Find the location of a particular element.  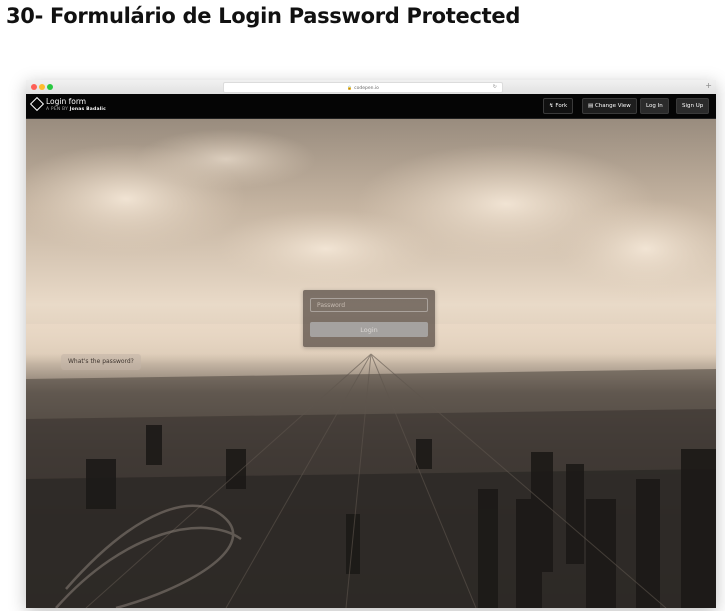

log-in-label: Log In is located at coordinates (654, 106).